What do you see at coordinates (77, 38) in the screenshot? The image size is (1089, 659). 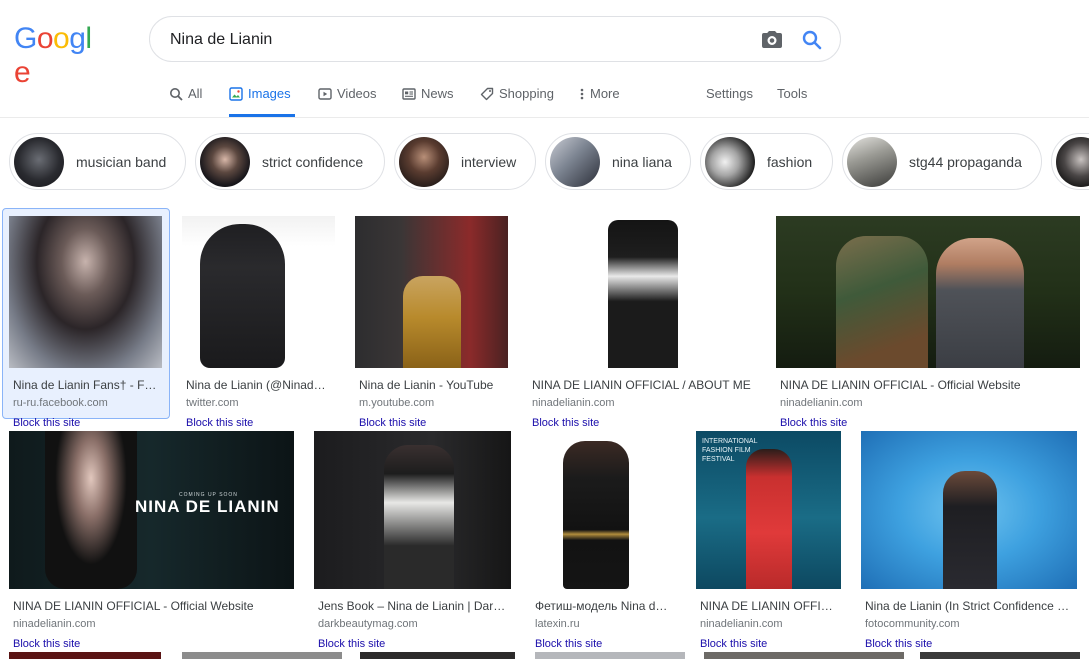 I see `logo-letter: g` at bounding box center [77, 38].